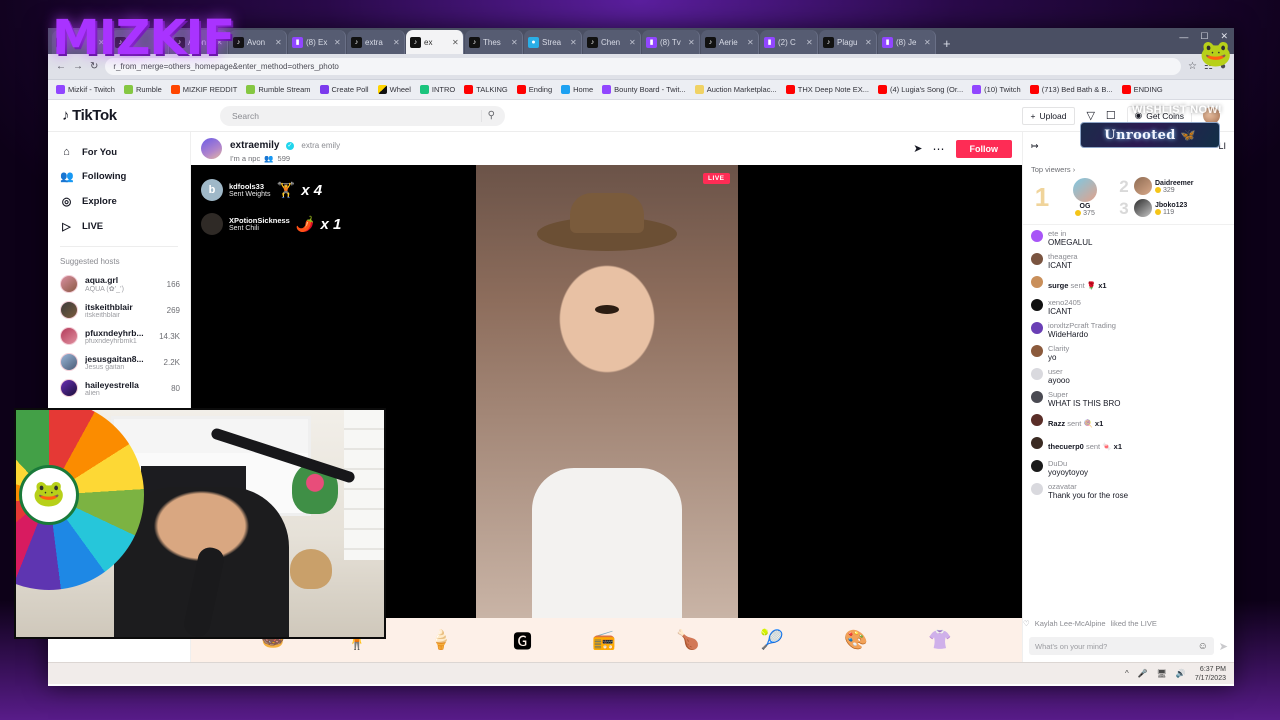 The width and height of the screenshot is (1280, 720). Describe the element at coordinates (85, 89) in the screenshot. I see `bookmark-item: Mizkif - Twitch` at that location.